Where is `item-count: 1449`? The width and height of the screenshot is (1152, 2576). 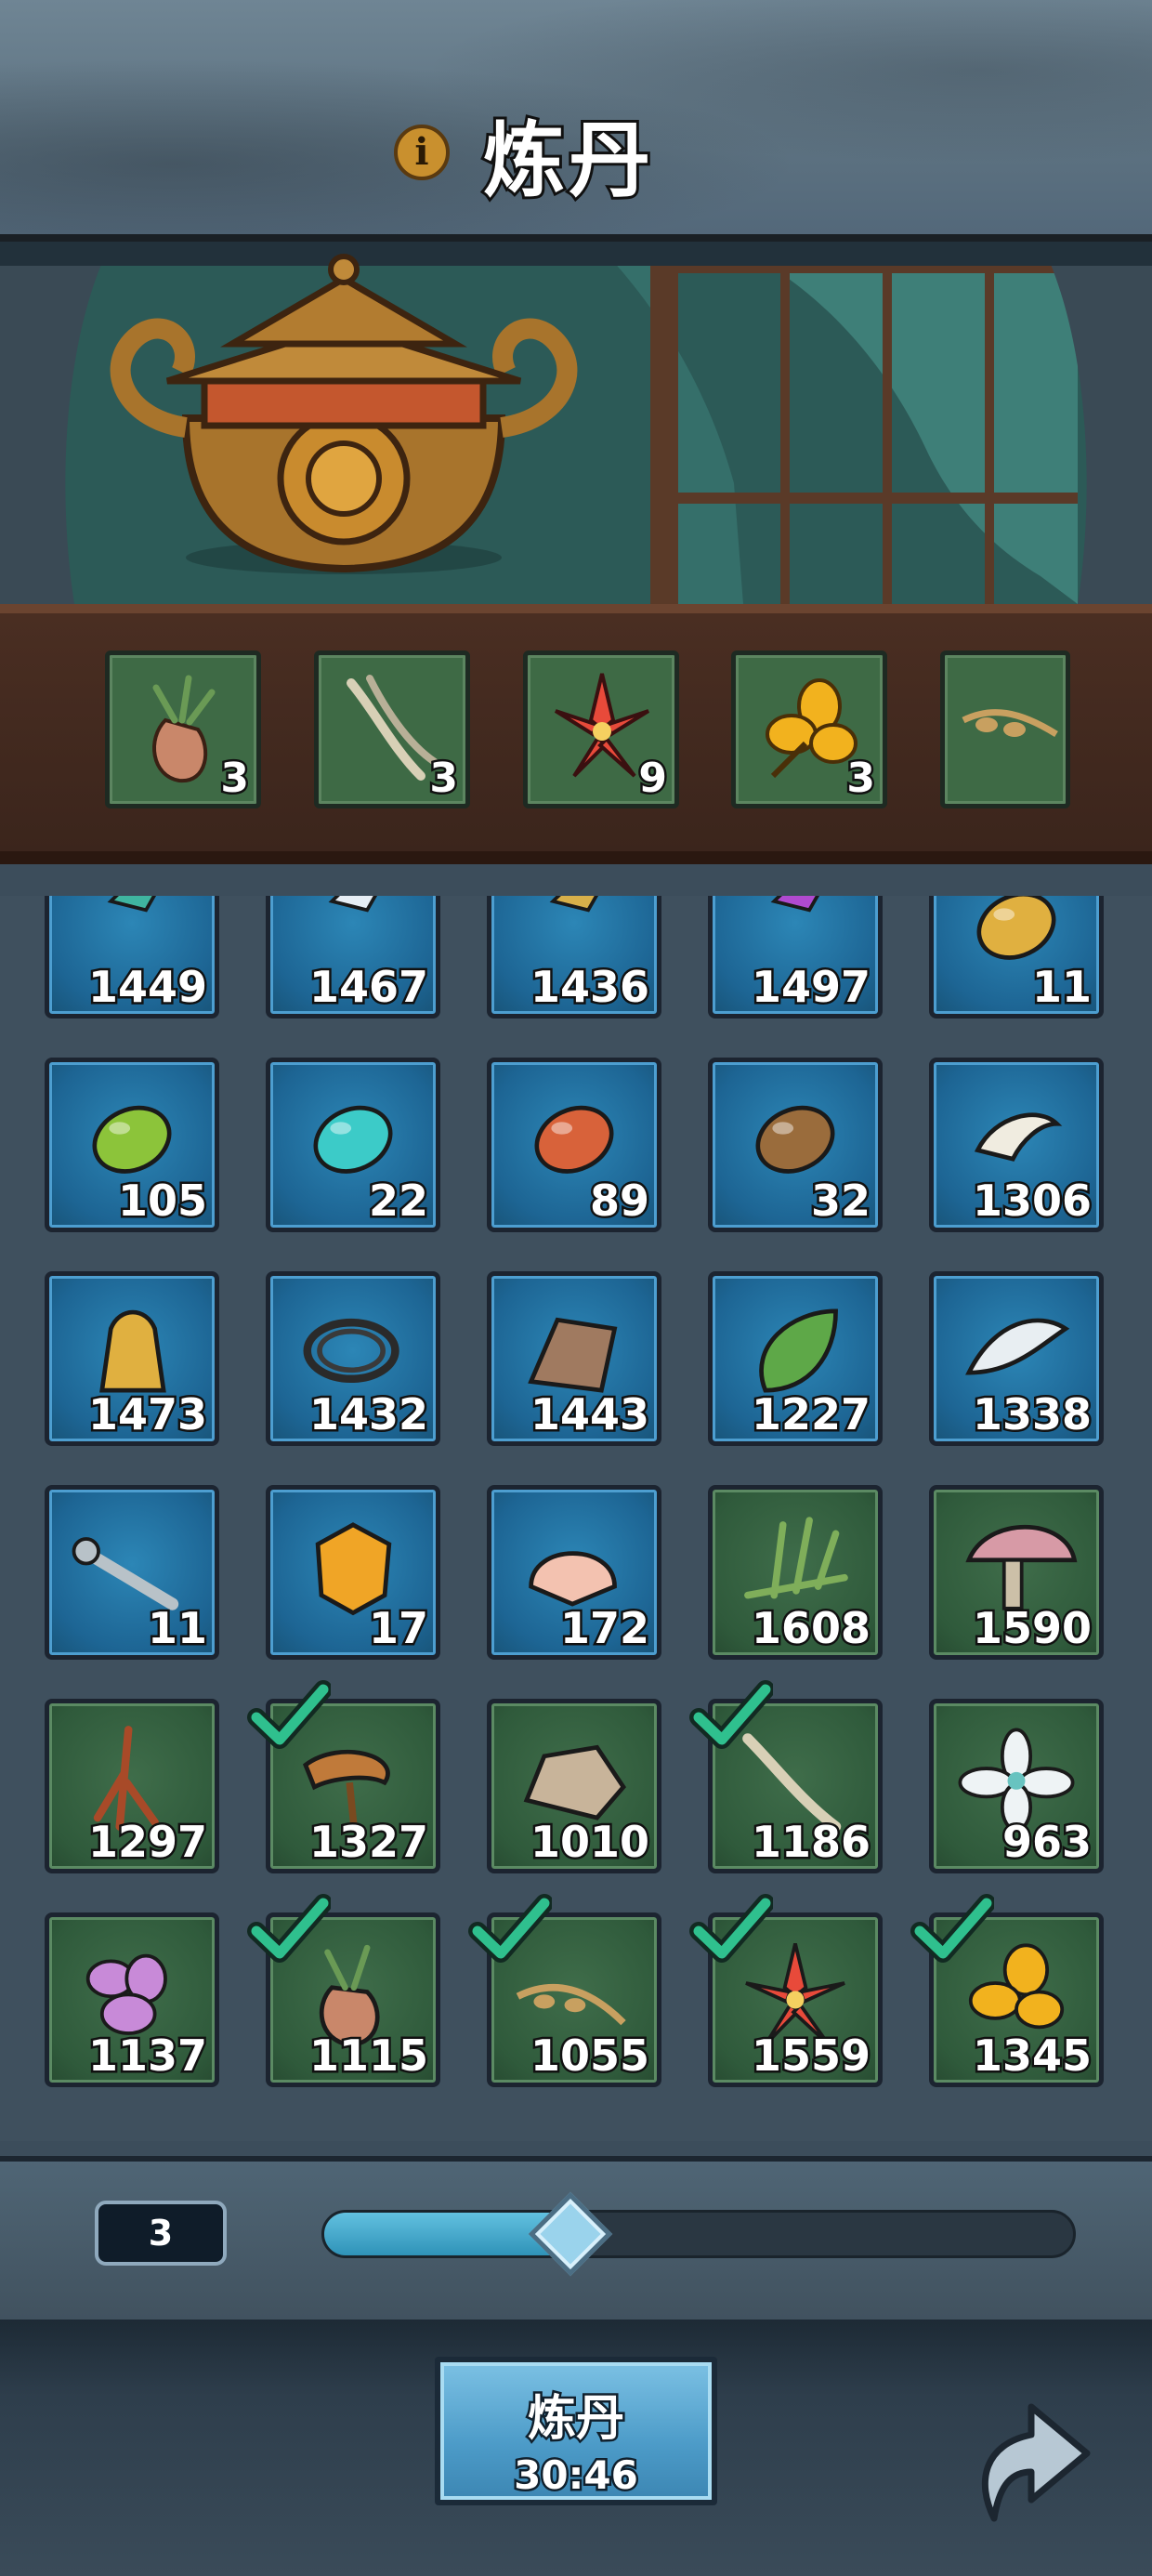 item-count: 1449 is located at coordinates (147, 987).